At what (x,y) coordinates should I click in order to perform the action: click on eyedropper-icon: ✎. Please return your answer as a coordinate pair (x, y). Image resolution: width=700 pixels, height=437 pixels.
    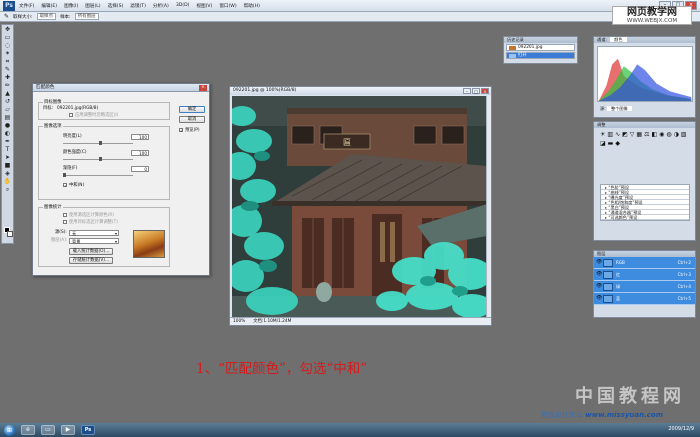
    Looking at the image, I should click on (6, 16).